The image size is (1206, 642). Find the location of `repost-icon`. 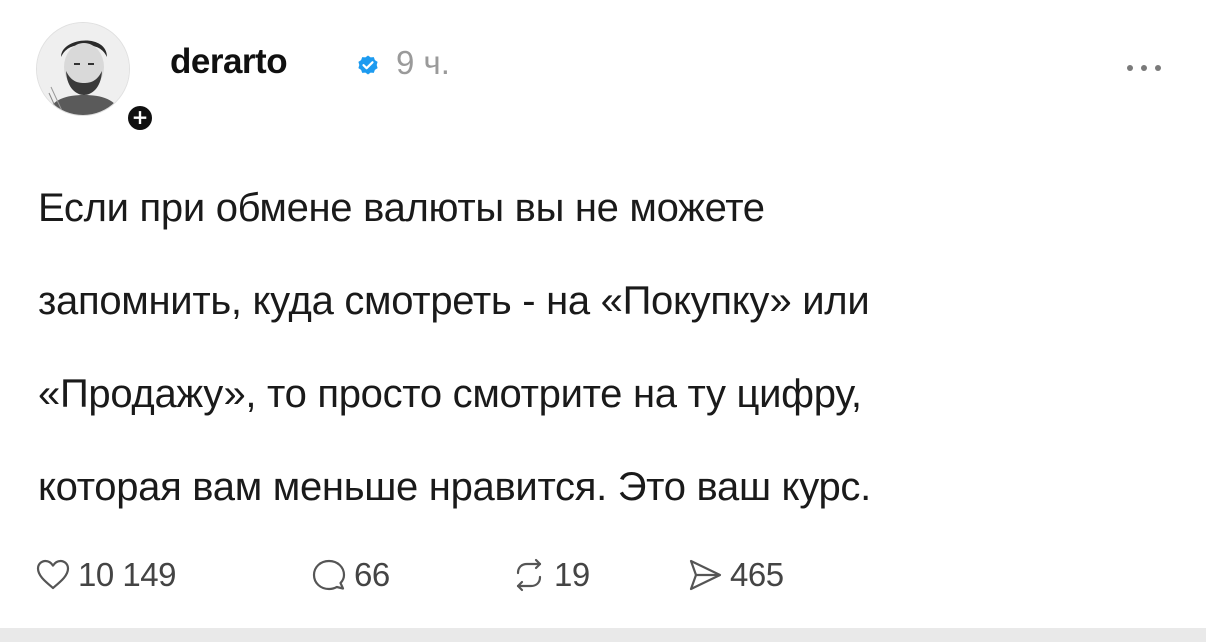

repost-icon is located at coordinates (529, 575).